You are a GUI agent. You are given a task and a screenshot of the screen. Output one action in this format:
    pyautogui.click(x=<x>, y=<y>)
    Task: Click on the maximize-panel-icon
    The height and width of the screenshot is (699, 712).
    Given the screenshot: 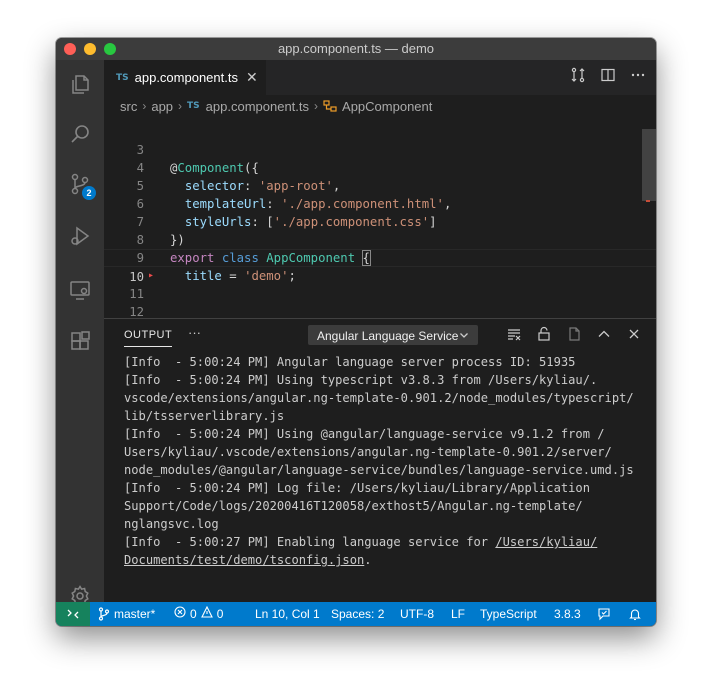 What is the action you would take?
    pyautogui.click(x=604, y=336)
    